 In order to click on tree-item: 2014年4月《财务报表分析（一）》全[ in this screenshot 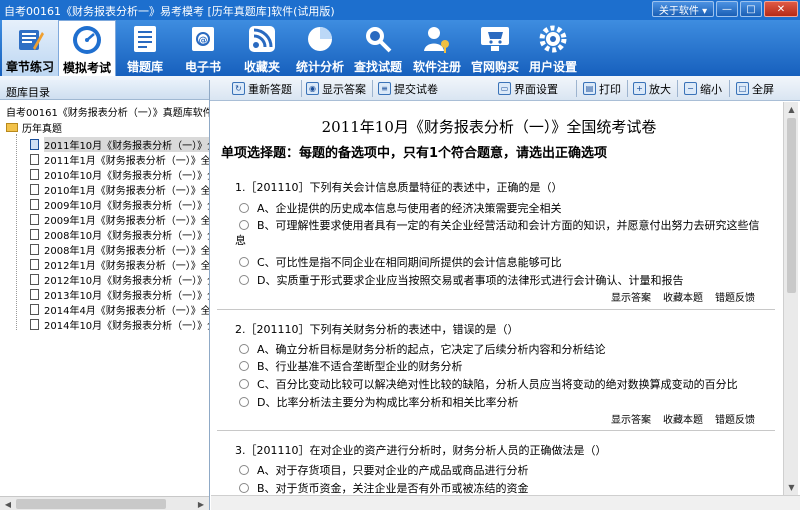, I will do `click(119, 309)`.